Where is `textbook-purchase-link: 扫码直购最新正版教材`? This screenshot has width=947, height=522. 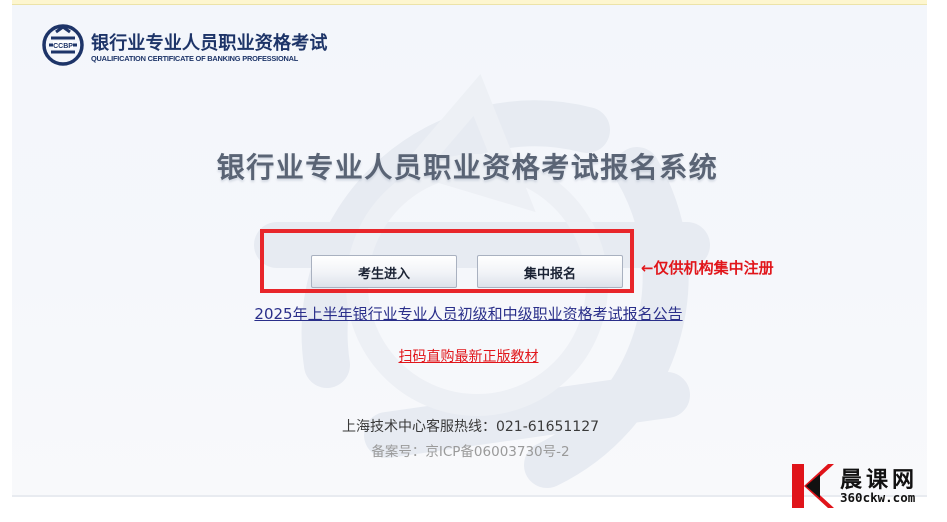
textbook-purchase-link: 扫码直购最新正版教材 is located at coordinates (468, 356).